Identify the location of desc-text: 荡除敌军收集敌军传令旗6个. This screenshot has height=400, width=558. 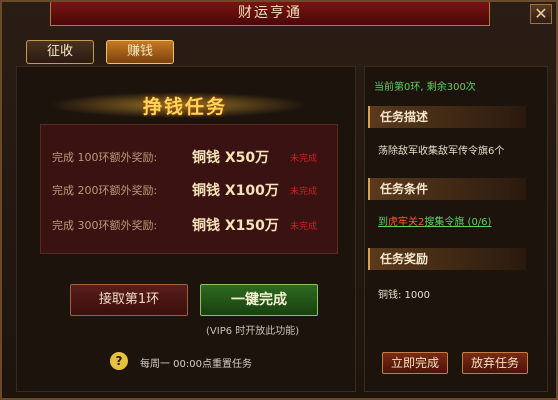
(441, 151).